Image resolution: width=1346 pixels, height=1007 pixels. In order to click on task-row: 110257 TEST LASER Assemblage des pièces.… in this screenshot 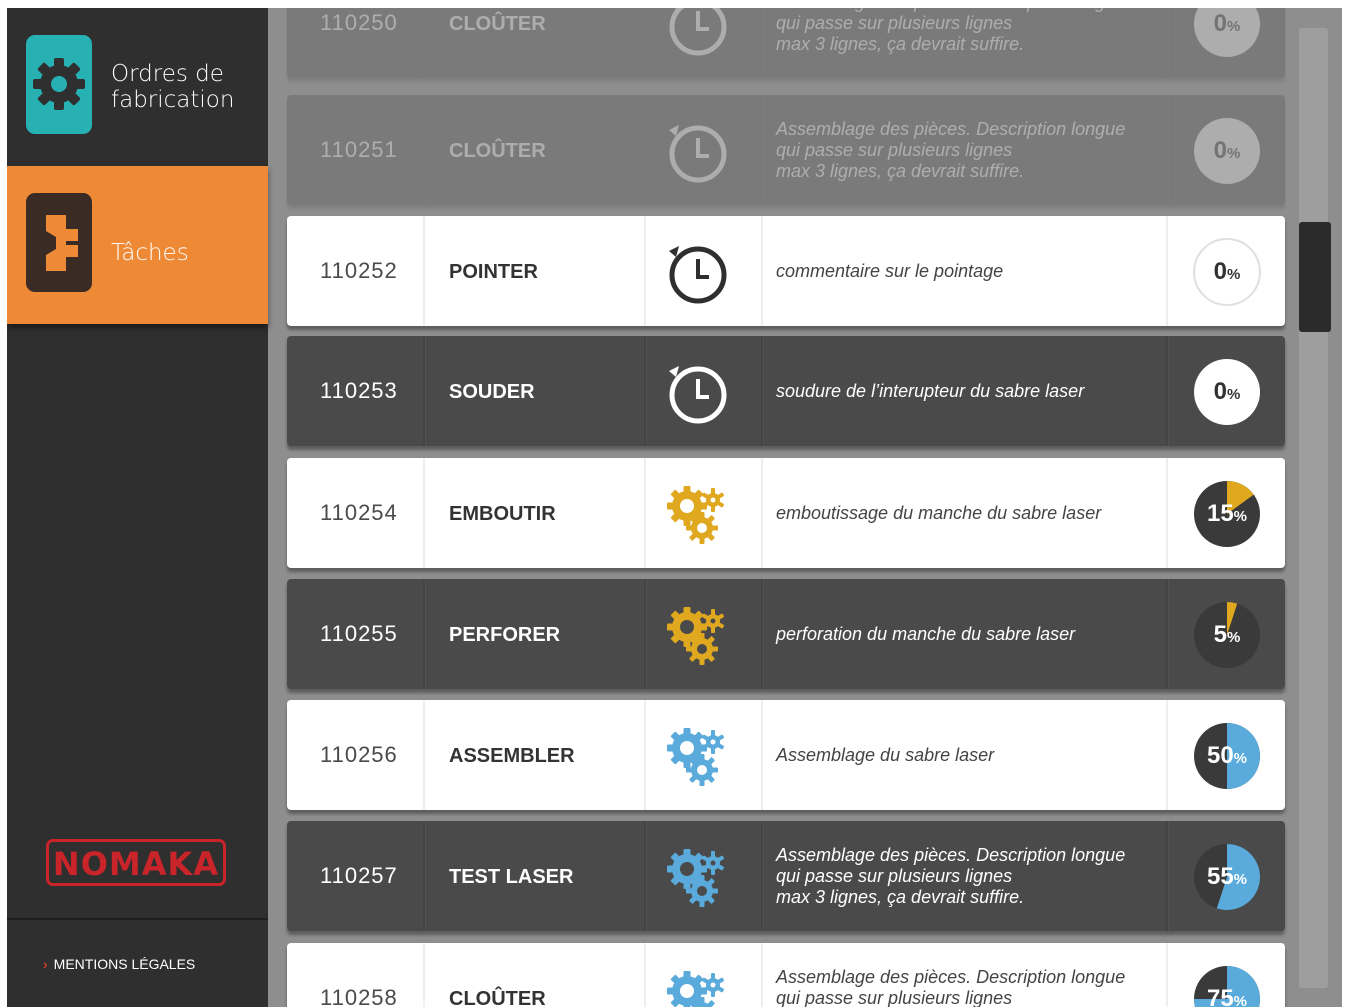, I will do `click(786, 876)`.